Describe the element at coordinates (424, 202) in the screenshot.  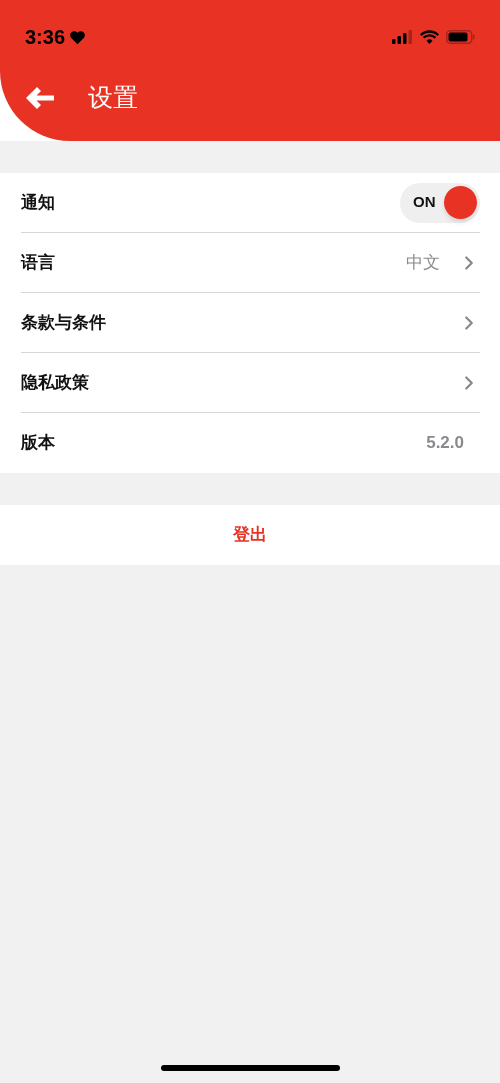
I see `toggle-label: ON` at that location.